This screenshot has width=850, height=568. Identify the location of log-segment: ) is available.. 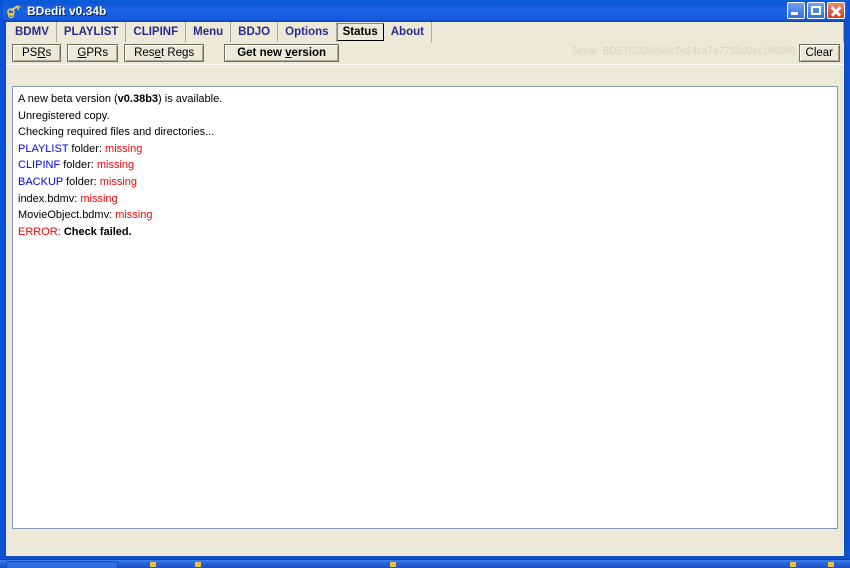
(190, 99).